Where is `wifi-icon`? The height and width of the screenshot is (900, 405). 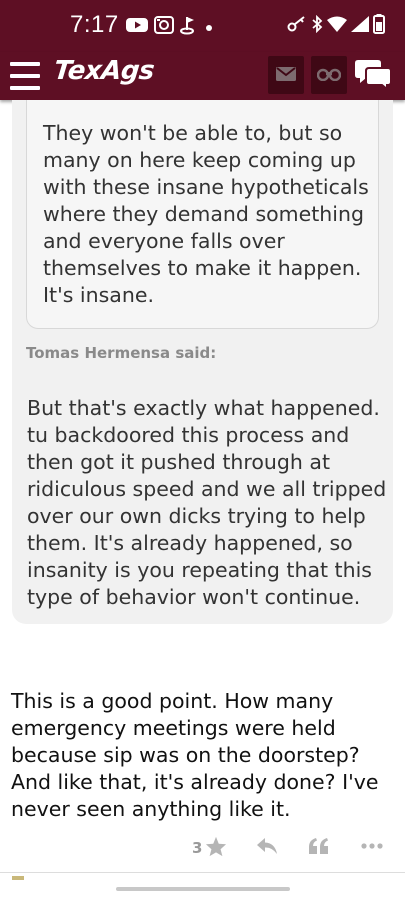
wifi-icon is located at coordinates (337, 26).